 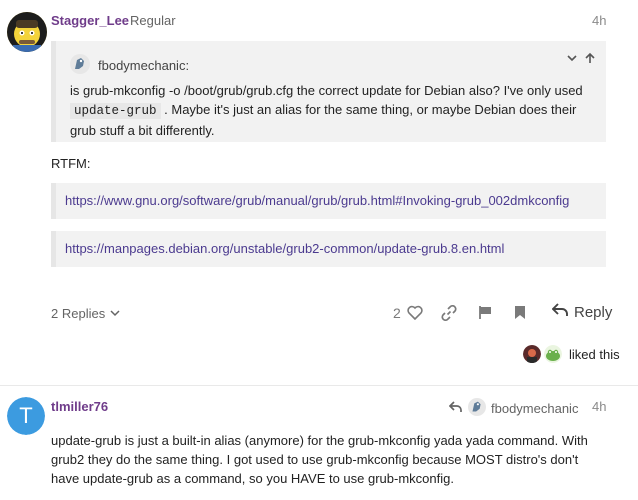 I want to click on avatar: T, so click(x=26, y=416).